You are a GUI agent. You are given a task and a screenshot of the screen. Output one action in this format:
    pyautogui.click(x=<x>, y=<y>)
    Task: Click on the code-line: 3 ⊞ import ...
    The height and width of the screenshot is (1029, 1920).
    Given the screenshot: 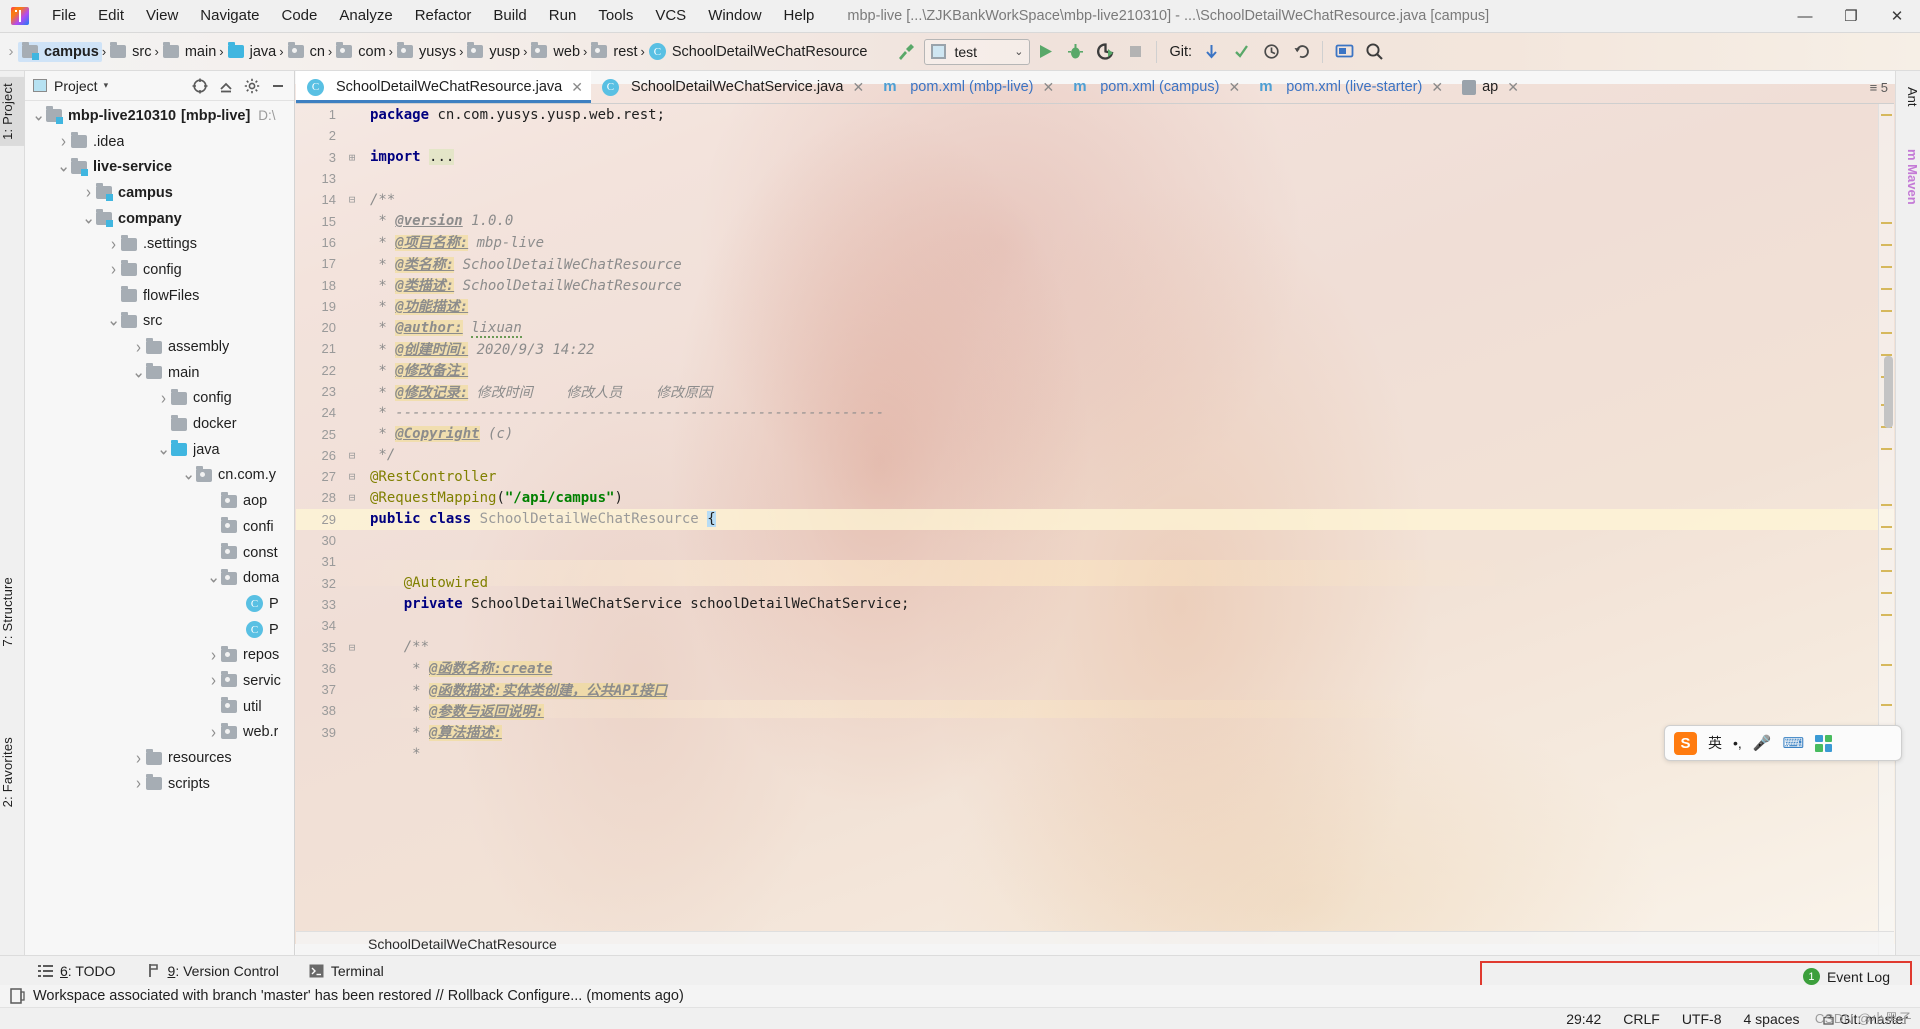 What is the action you would take?
    pyautogui.click(x=1095, y=157)
    